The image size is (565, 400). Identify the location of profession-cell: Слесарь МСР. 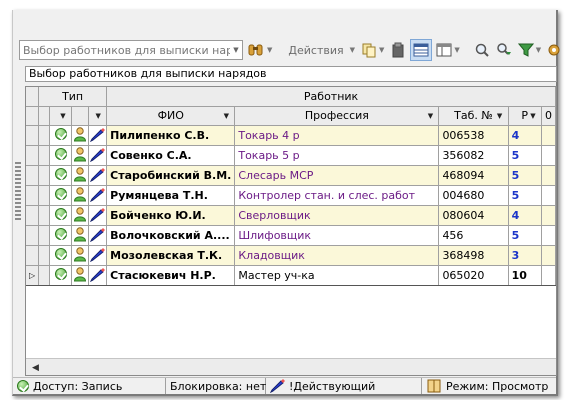
(337, 175).